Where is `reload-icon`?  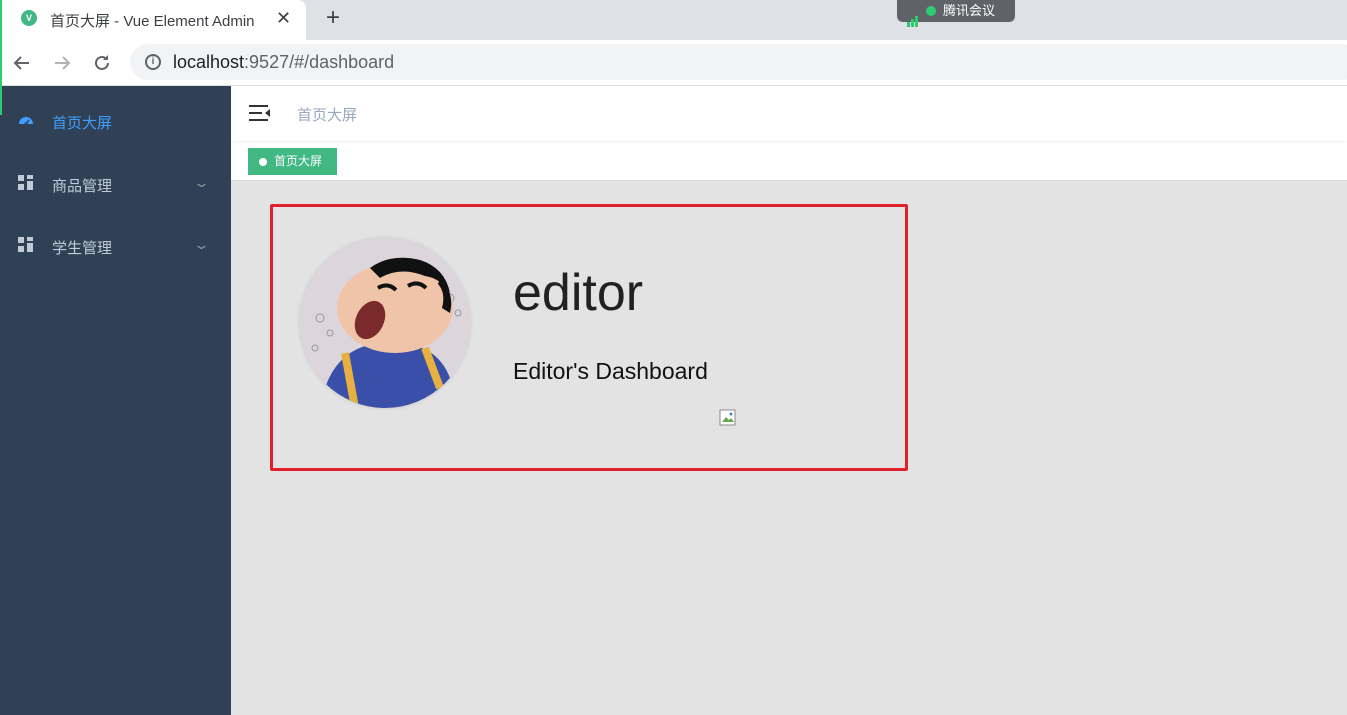 reload-icon is located at coordinates (102, 62).